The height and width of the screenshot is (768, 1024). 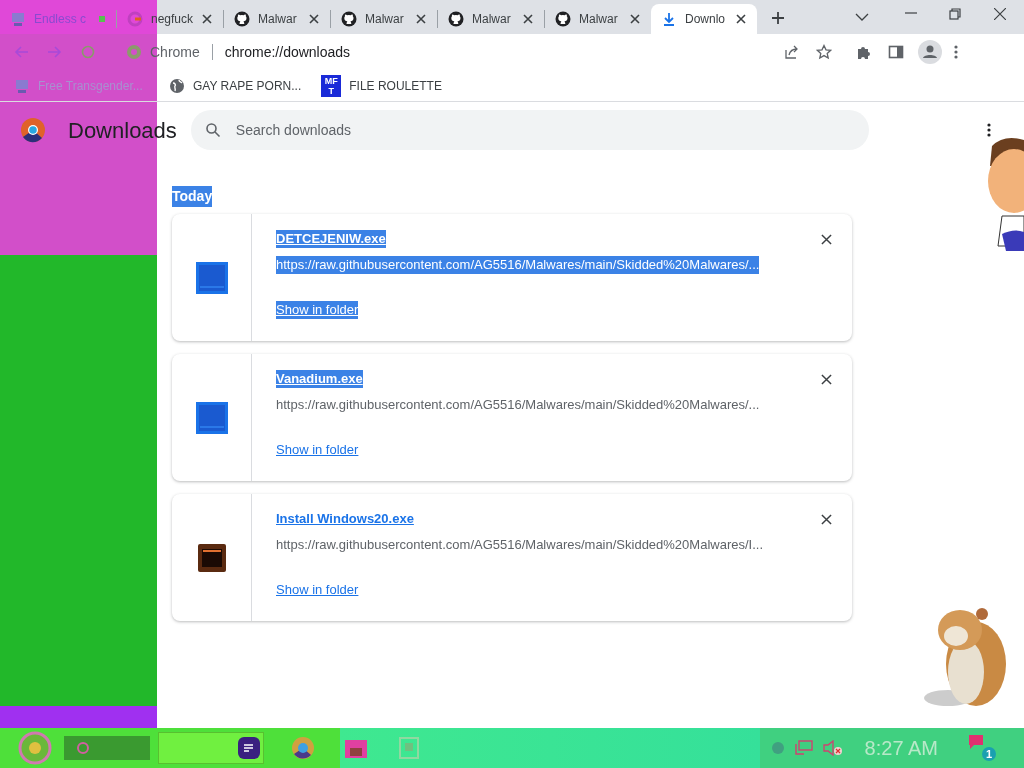 What do you see at coordinates (192, 196) in the screenshot?
I see `section-heading: Today` at bounding box center [192, 196].